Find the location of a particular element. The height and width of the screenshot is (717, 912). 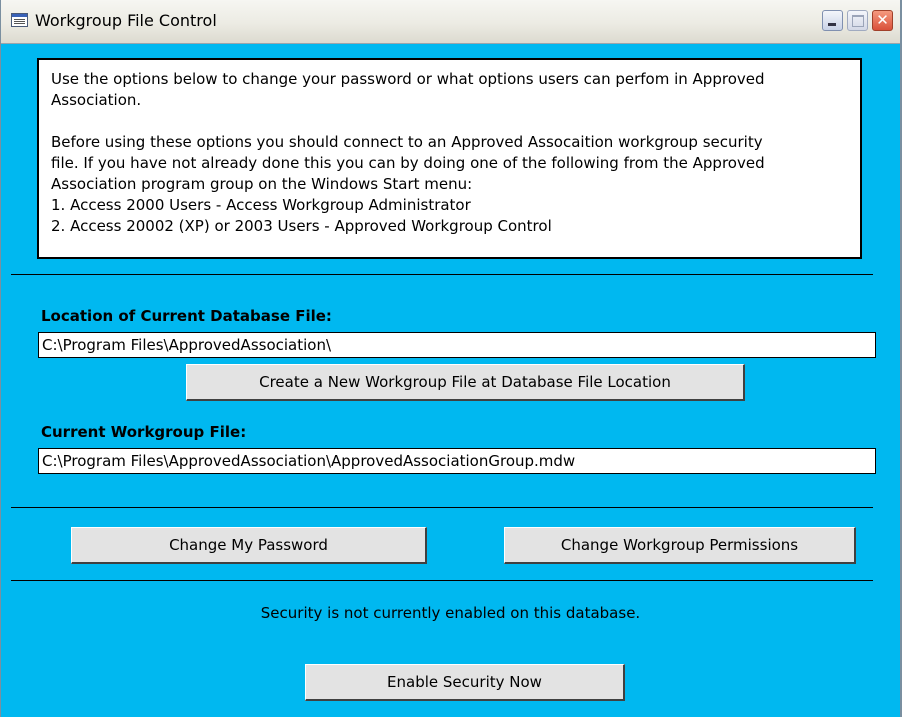

form-icon is located at coordinates (19, 20).